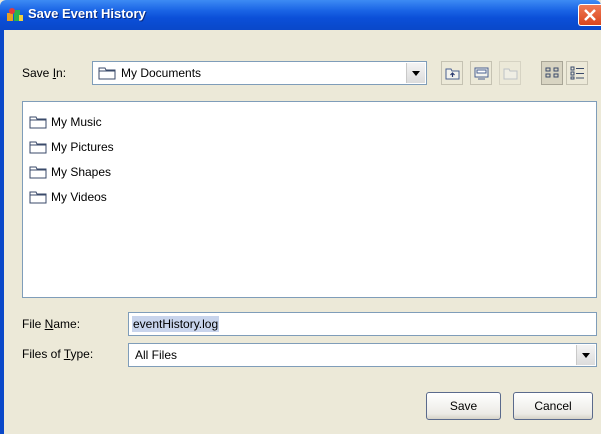 Image resolution: width=601 pixels, height=434 pixels. What do you see at coordinates (76, 122) in the screenshot?
I see `list-item-label: My Music` at bounding box center [76, 122].